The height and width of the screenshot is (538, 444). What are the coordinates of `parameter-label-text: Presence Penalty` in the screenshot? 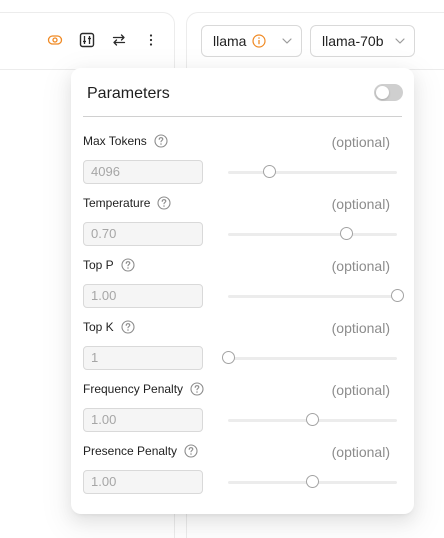 It's located at (130, 451).